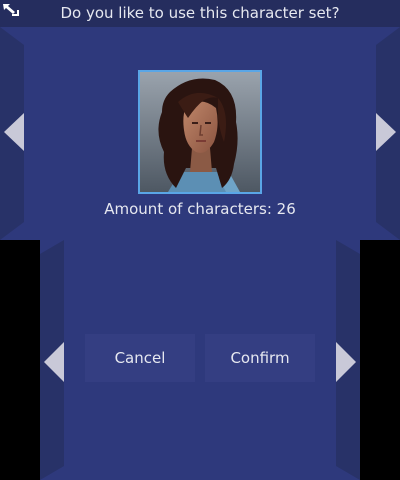 The height and width of the screenshot is (480, 400). I want to click on next-arrow-icon, so click(345, 362).